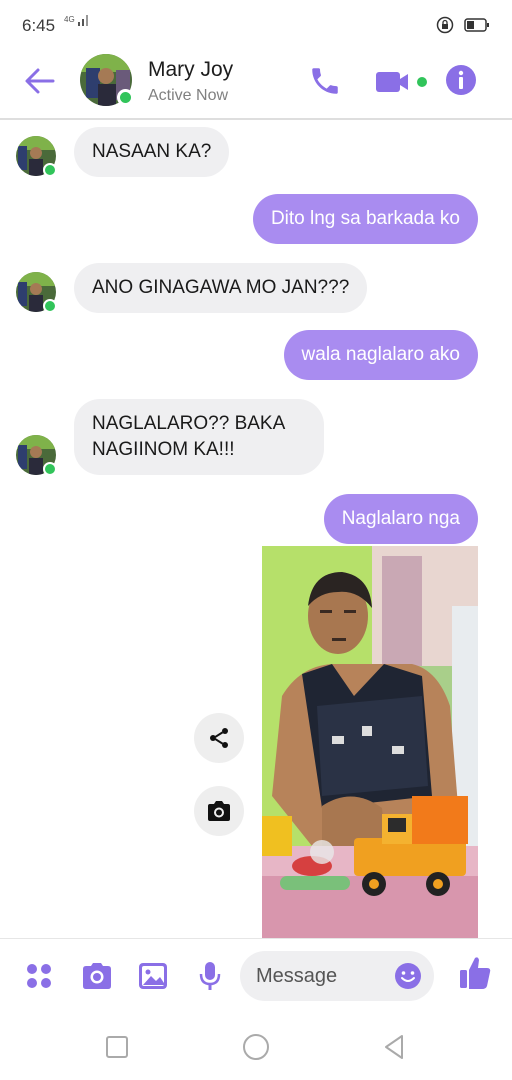 Image resolution: width=512 pixels, height=1080 pixels. Describe the element at coordinates (82, 20) in the screenshot. I see `signal-icon` at that location.